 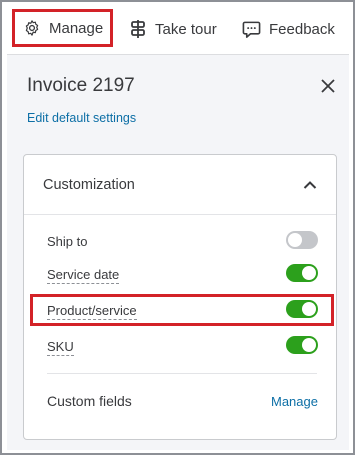 I want to click on manage-label: Manage, so click(x=76, y=28).